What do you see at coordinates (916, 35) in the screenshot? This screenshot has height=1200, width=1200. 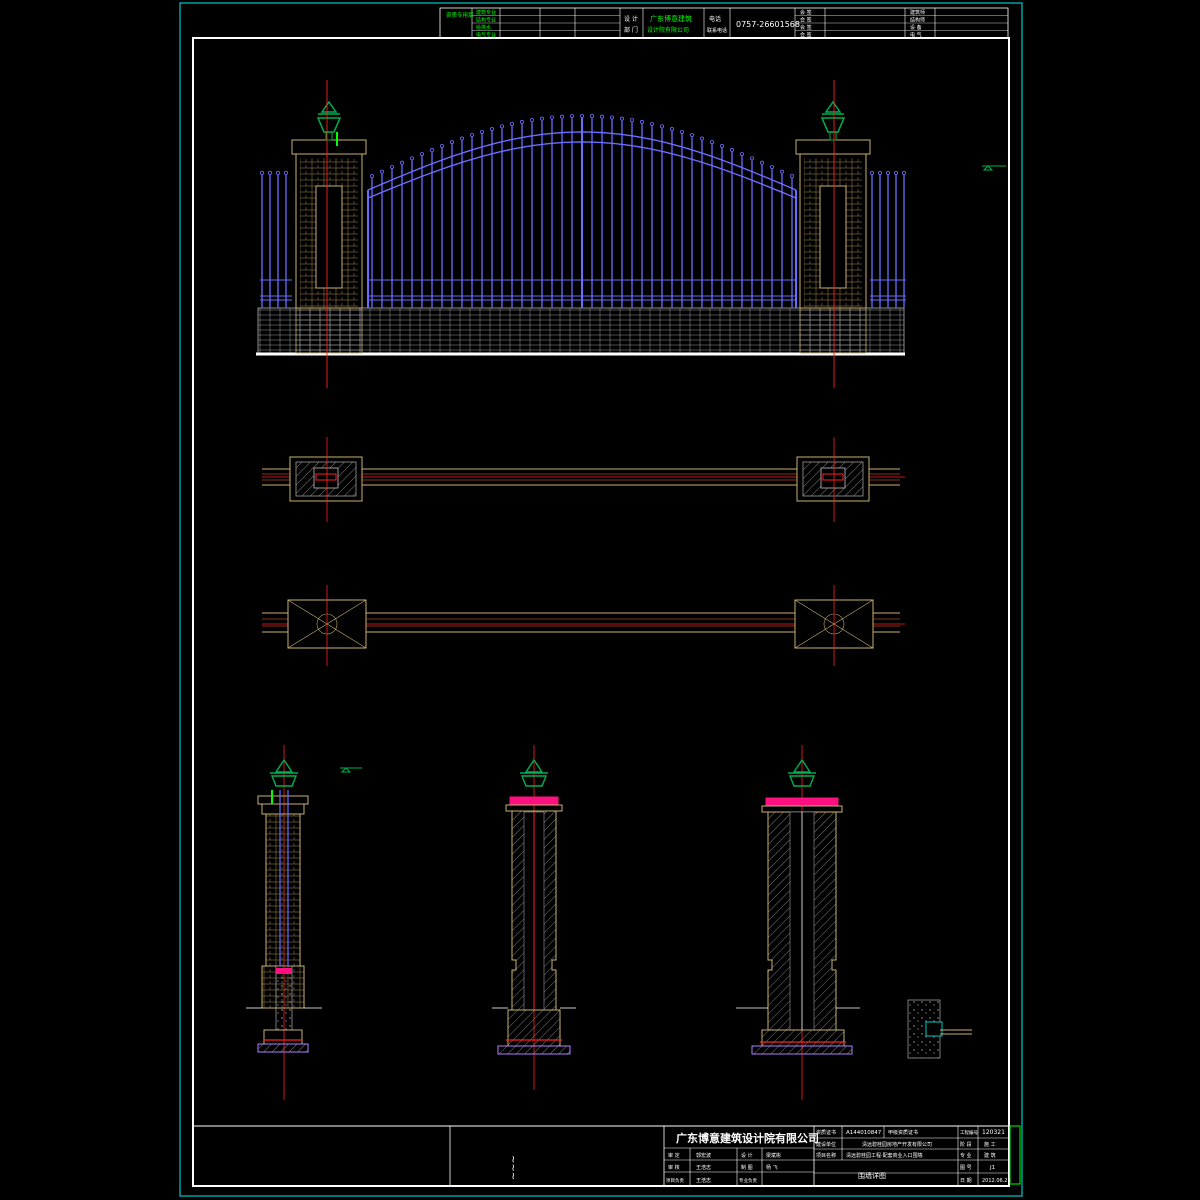 I see `right-label-b-3: 电 气` at bounding box center [916, 35].